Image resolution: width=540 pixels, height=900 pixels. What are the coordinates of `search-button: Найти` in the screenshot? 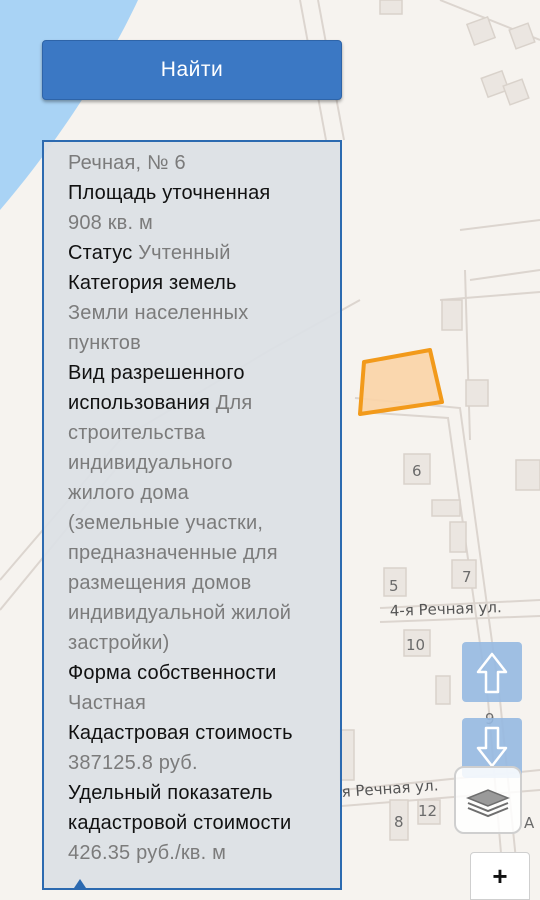 It's located at (192, 70).